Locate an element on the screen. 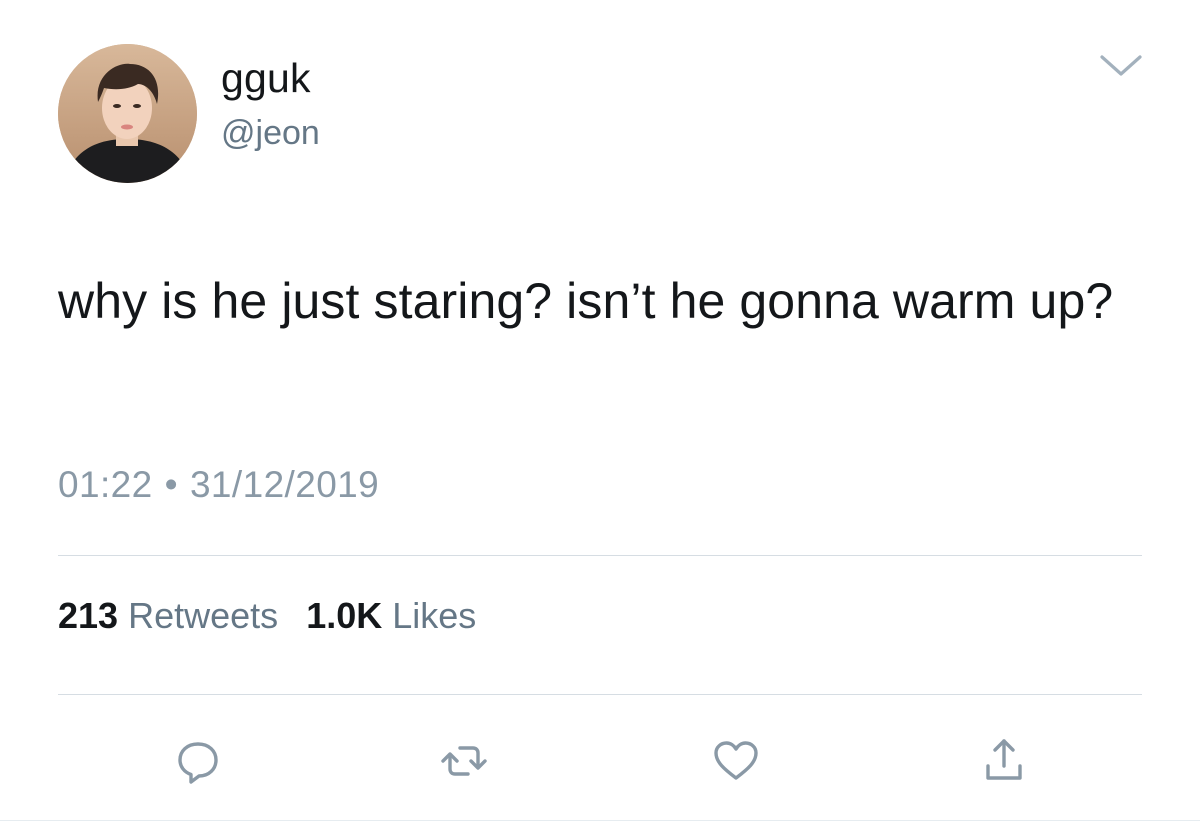  comment-bubble-icon is located at coordinates (198, 763).